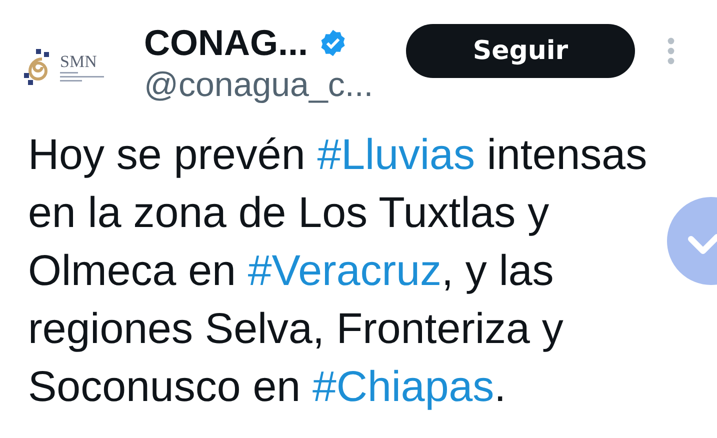 The image size is (717, 438). Describe the element at coordinates (520, 51) in the screenshot. I see `follow-button: Seguir` at that location.